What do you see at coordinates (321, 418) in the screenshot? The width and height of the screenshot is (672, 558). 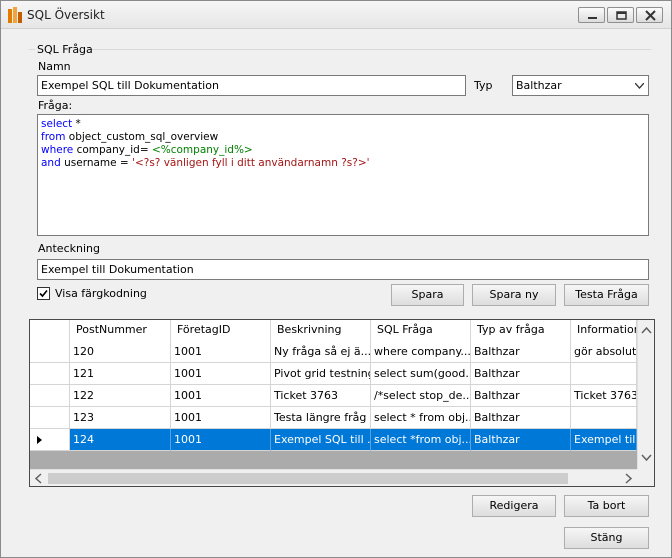 I see `grid-cell: Testa längre fråg` at bounding box center [321, 418].